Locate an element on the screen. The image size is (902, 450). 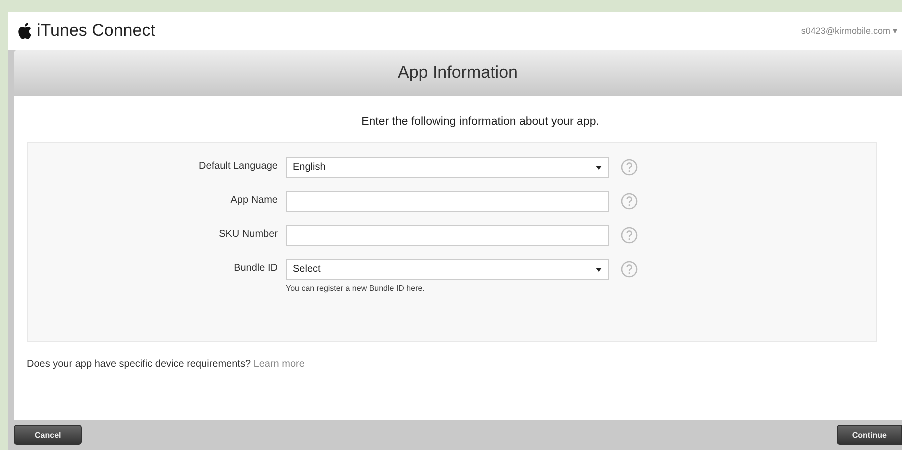
logo-text: iTunes Connect is located at coordinates (96, 31).